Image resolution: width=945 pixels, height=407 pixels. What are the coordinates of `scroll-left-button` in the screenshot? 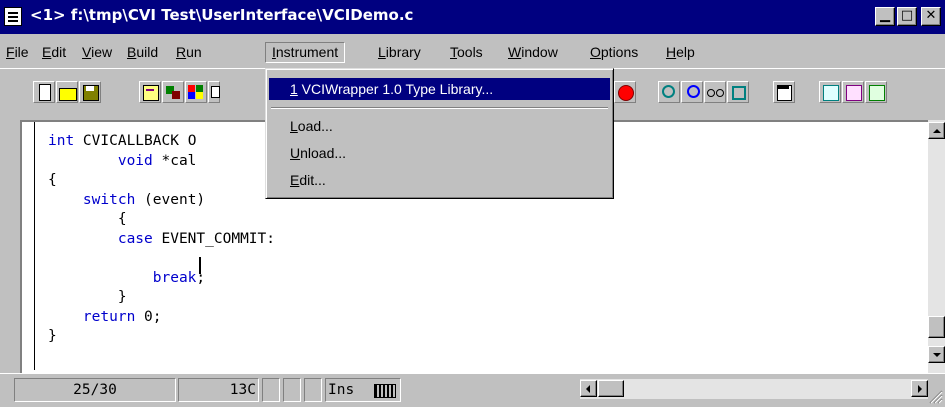 It's located at (588, 388).